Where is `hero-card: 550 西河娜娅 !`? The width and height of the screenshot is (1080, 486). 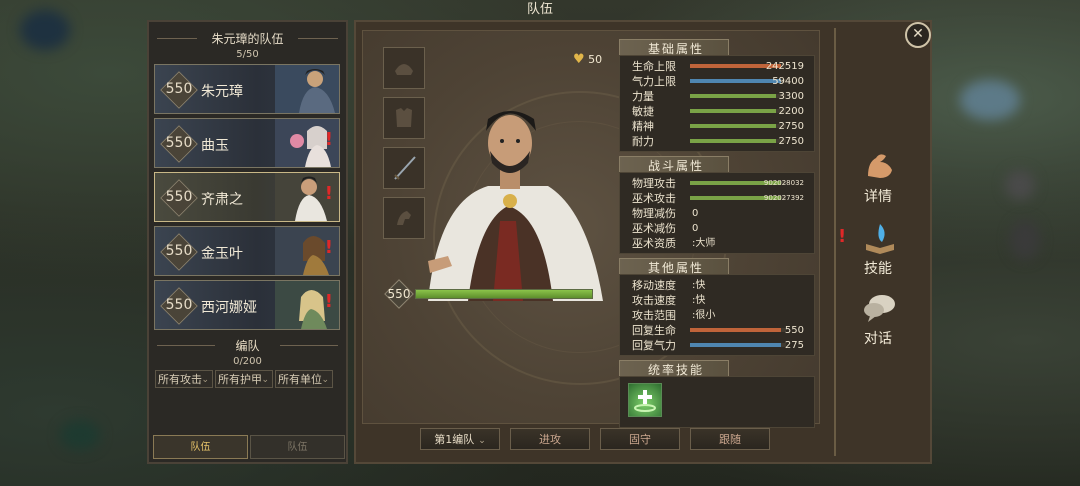
hero-card: 550 西河娜娅 ! is located at coordinates (247, 305).